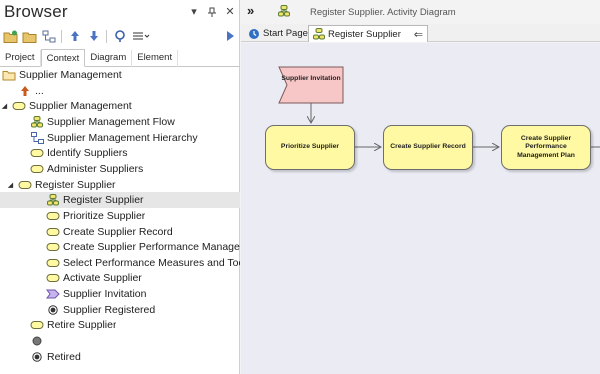 Image resolution: width=600 pixels, height=374 pixels. What do you see at coordinates (151, 262) in the screenshot?
I see `tree-item-label: Select Performance Measures and Tool` at bounding box center [151, 262].